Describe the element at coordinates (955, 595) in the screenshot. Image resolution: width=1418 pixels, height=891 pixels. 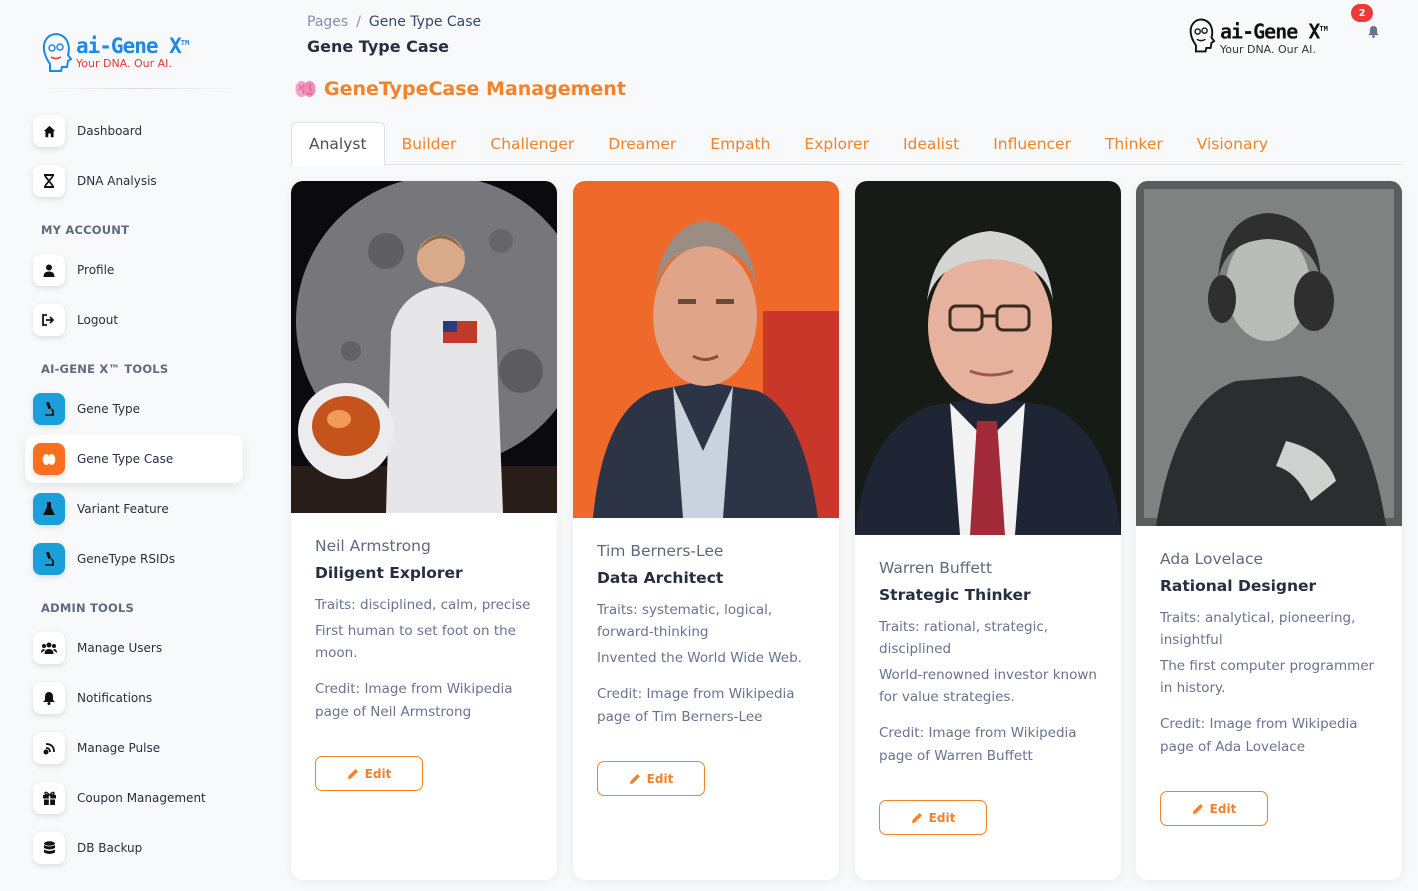
I see `card-gene-case-title: Strategic Thinker` at that location.